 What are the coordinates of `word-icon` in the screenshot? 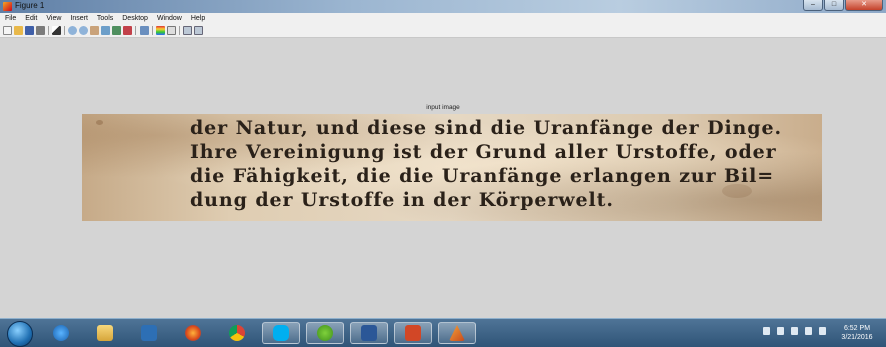 It's located at (369, 333).